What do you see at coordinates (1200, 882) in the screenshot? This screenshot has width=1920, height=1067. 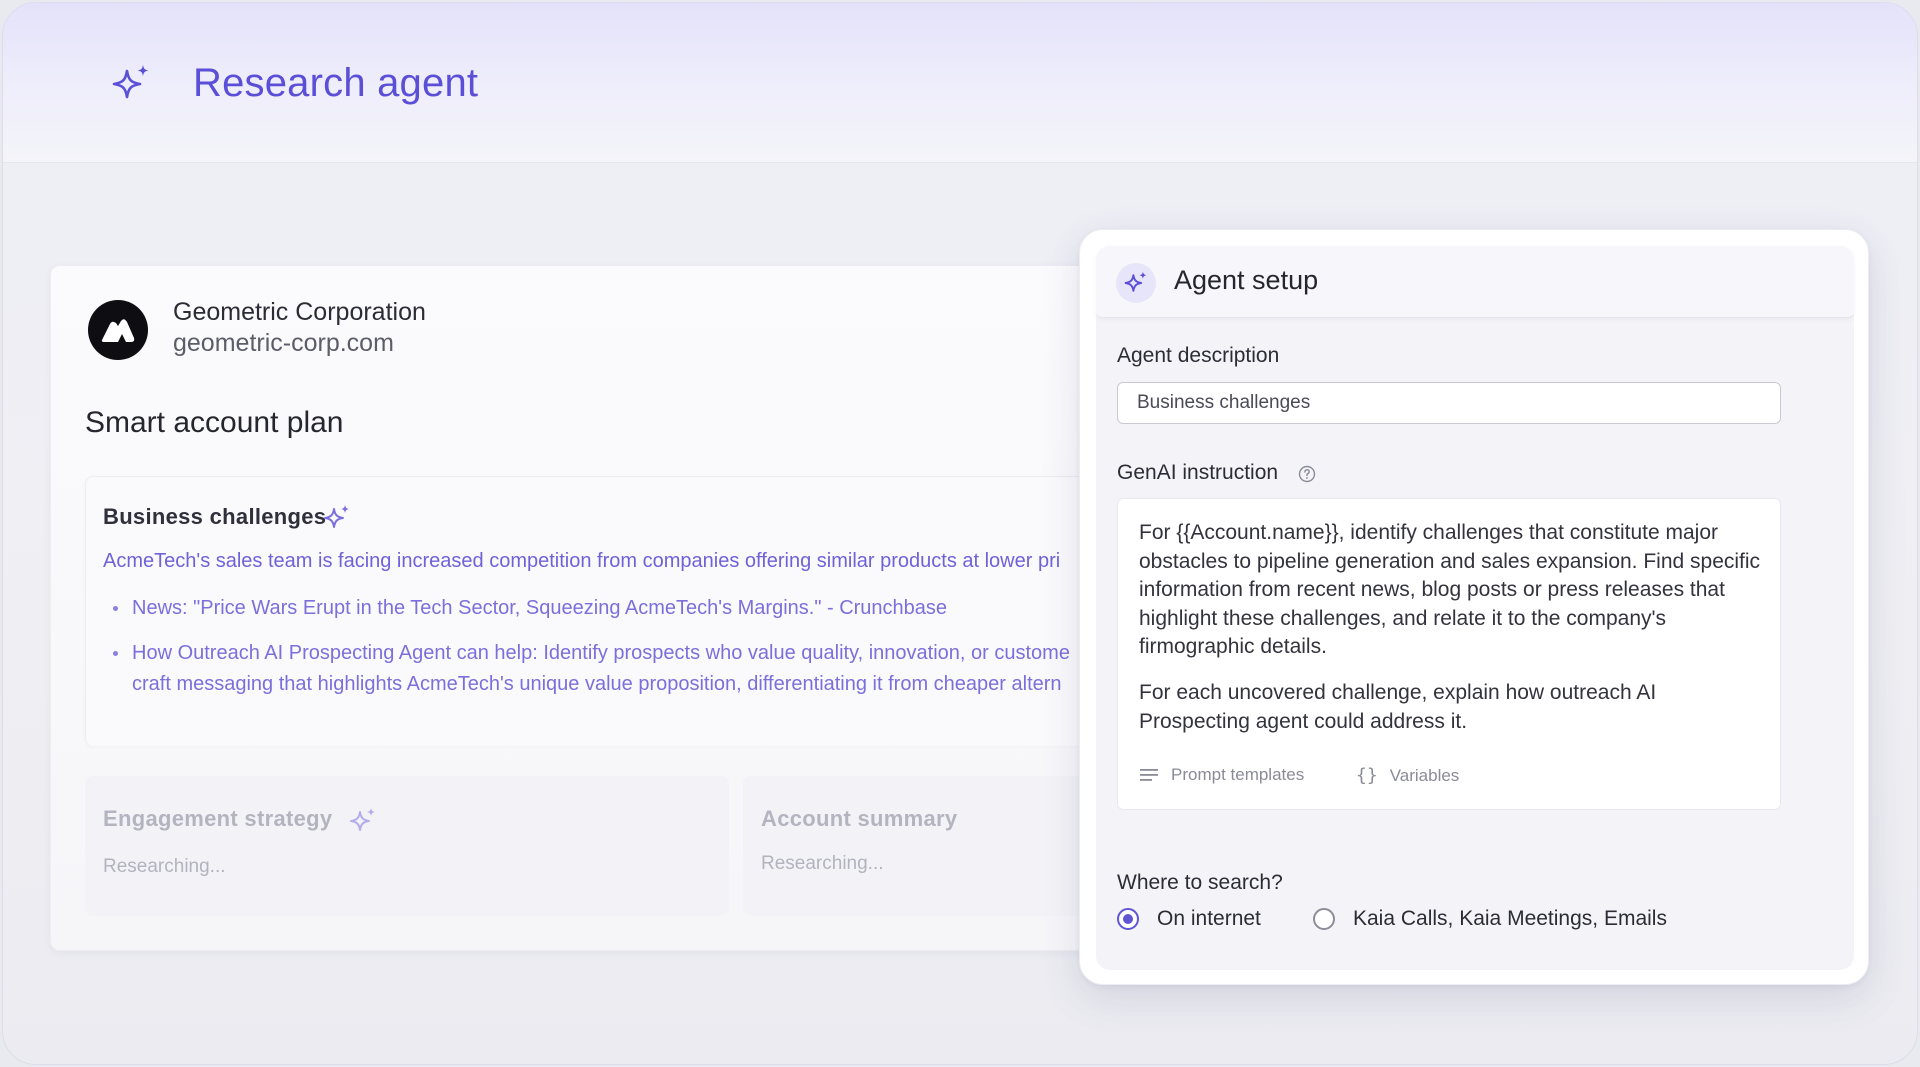 I see `where-to-search-label: Where to search?` at bounding box center [1200, 882].